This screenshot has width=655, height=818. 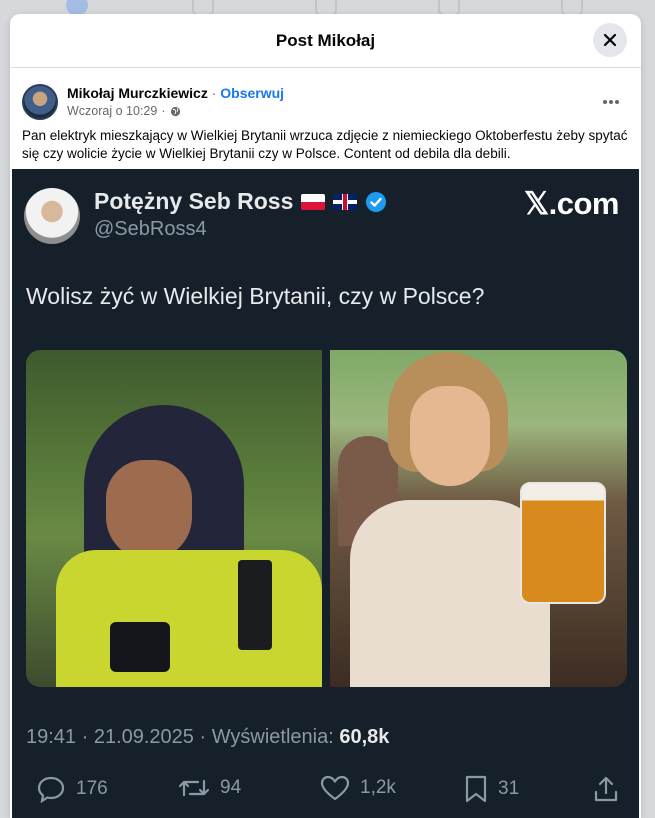 I want to click on post-timestamp: Wczoraj o 10:29, so click(x=112, y=111).